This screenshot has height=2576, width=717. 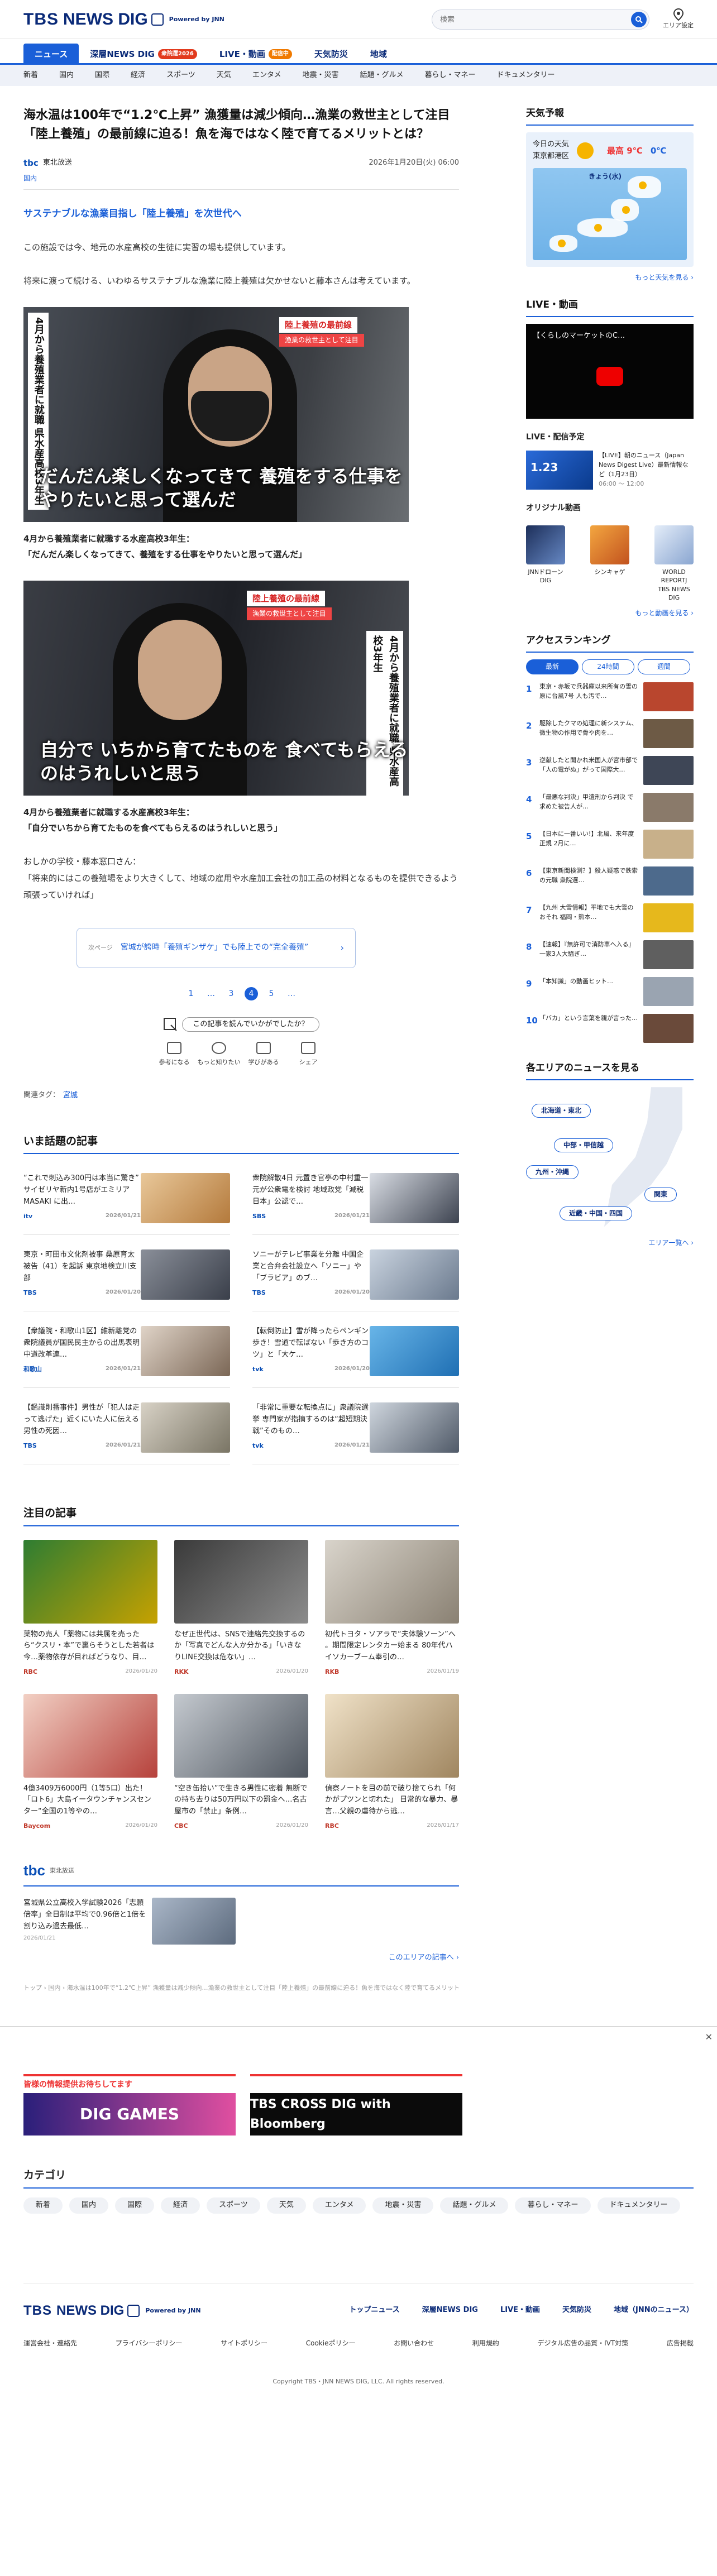 I want to click on page-link: 3, so click(x=231, y=993).